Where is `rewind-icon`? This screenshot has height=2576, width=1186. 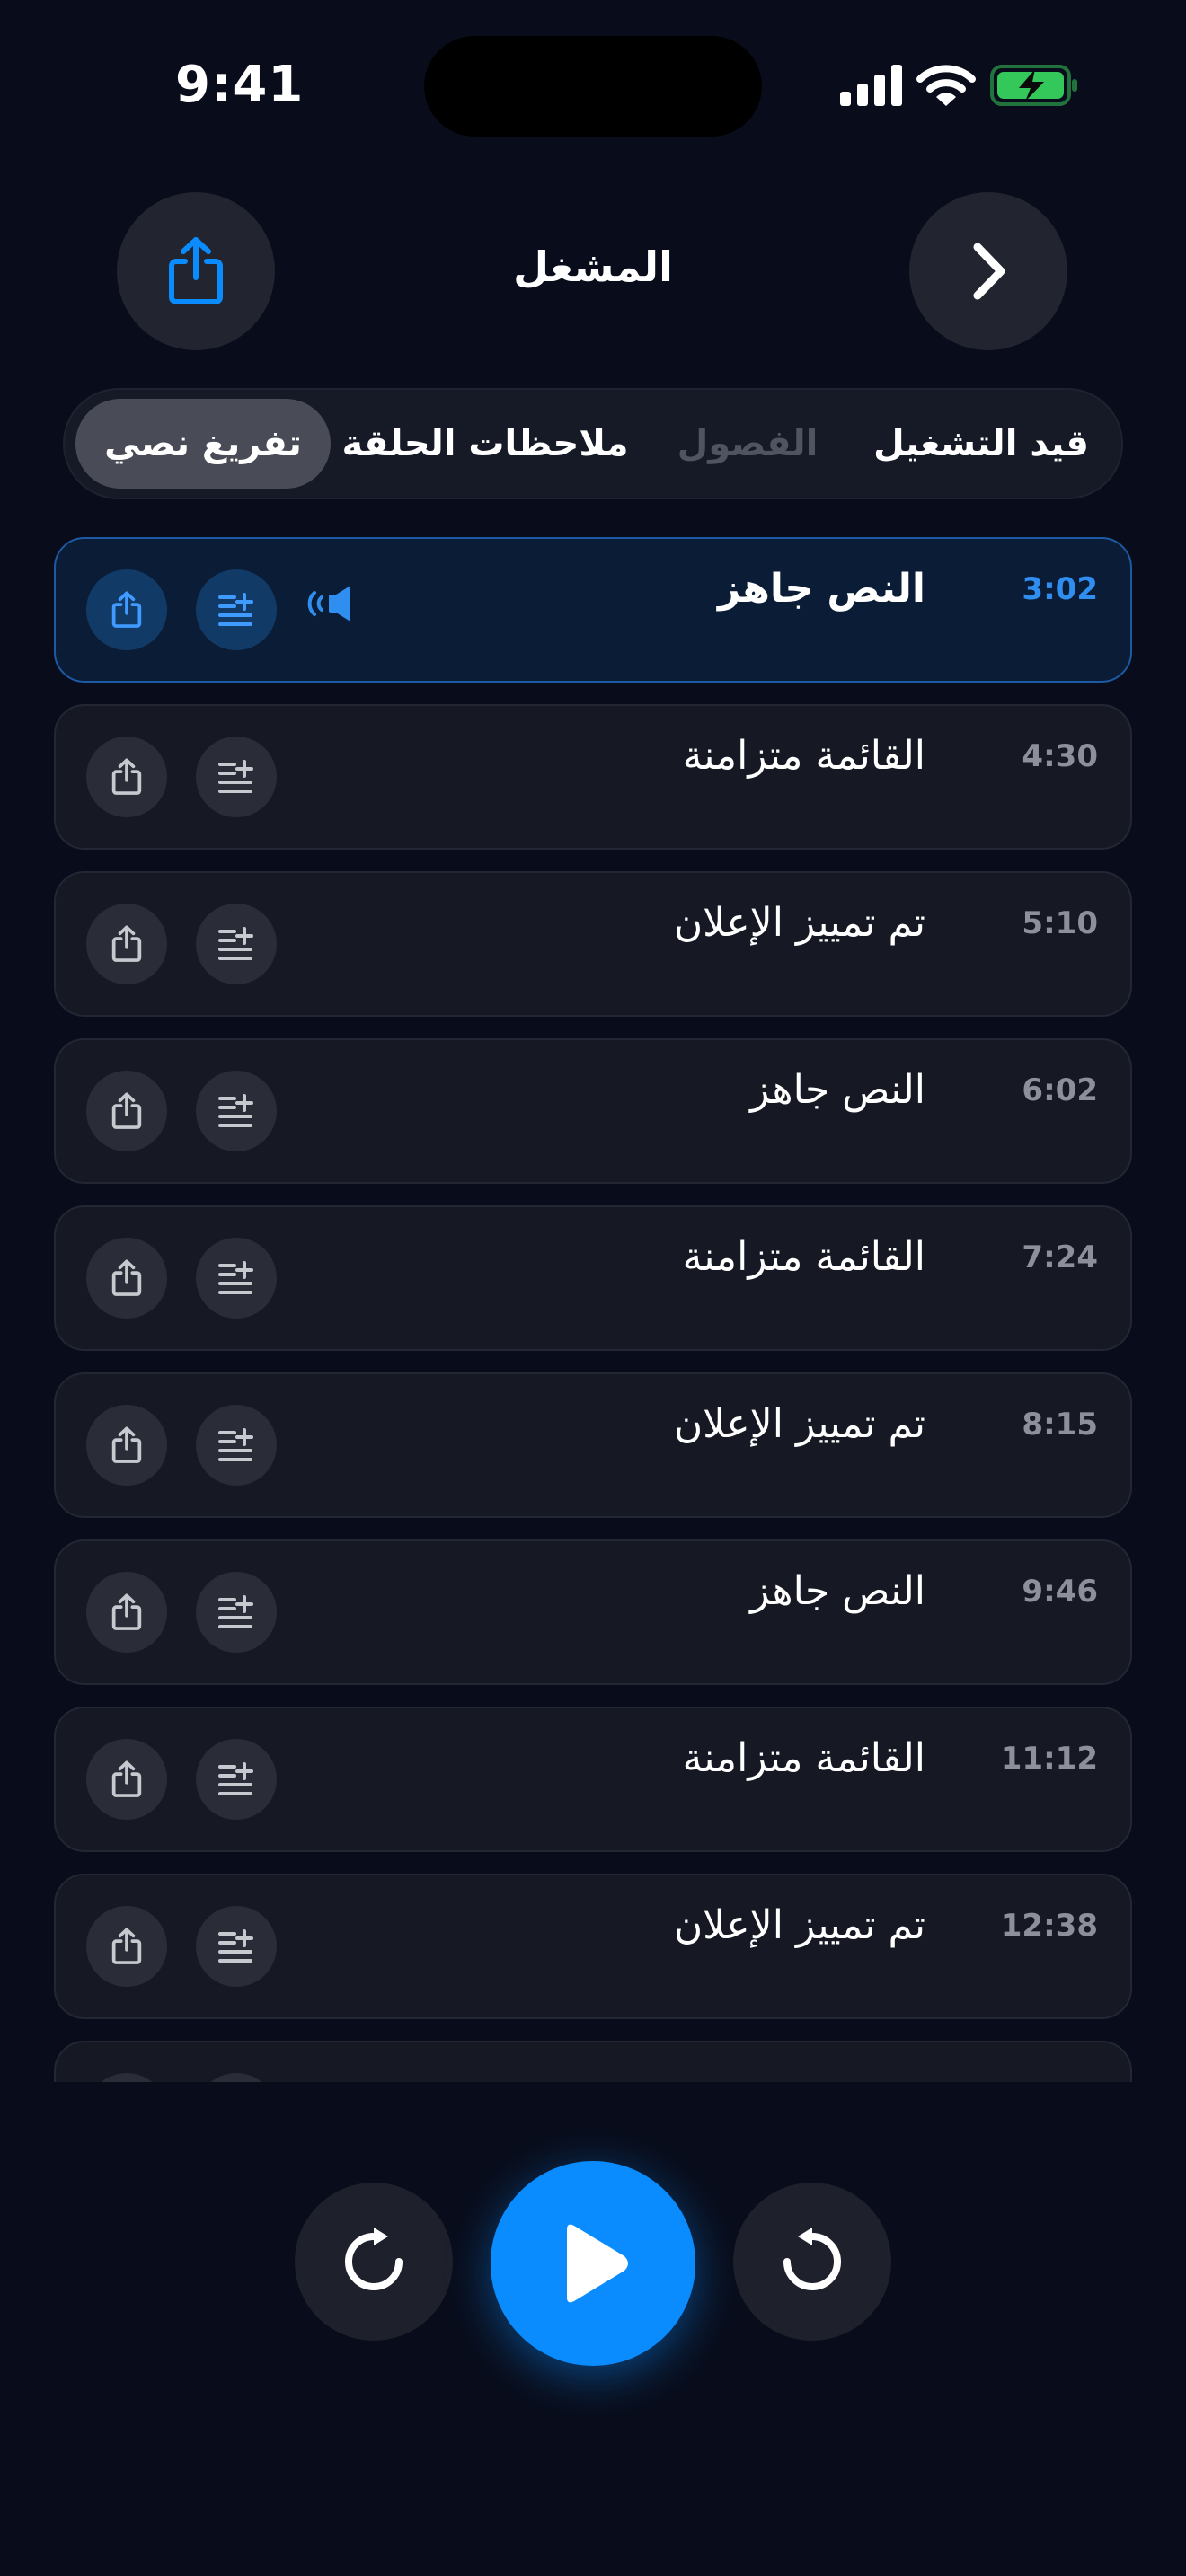
rewind-icon is located at coordinates (374, 2259).